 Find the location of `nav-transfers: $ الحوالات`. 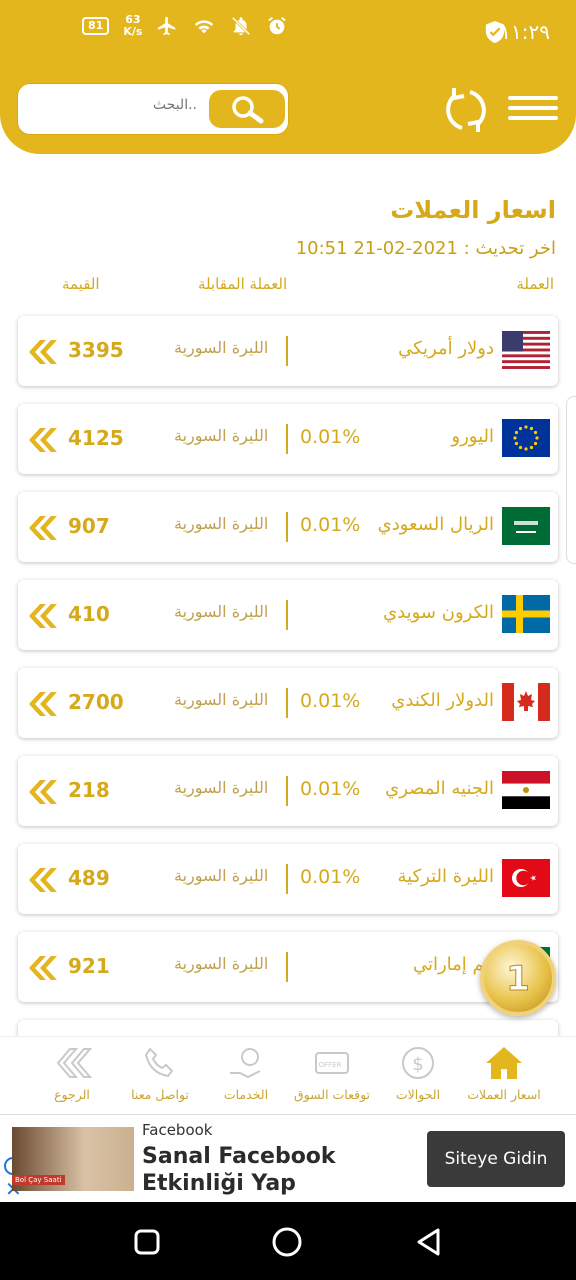

nav-transfers: $ الحوالات is located at coordinates (418, 1078).